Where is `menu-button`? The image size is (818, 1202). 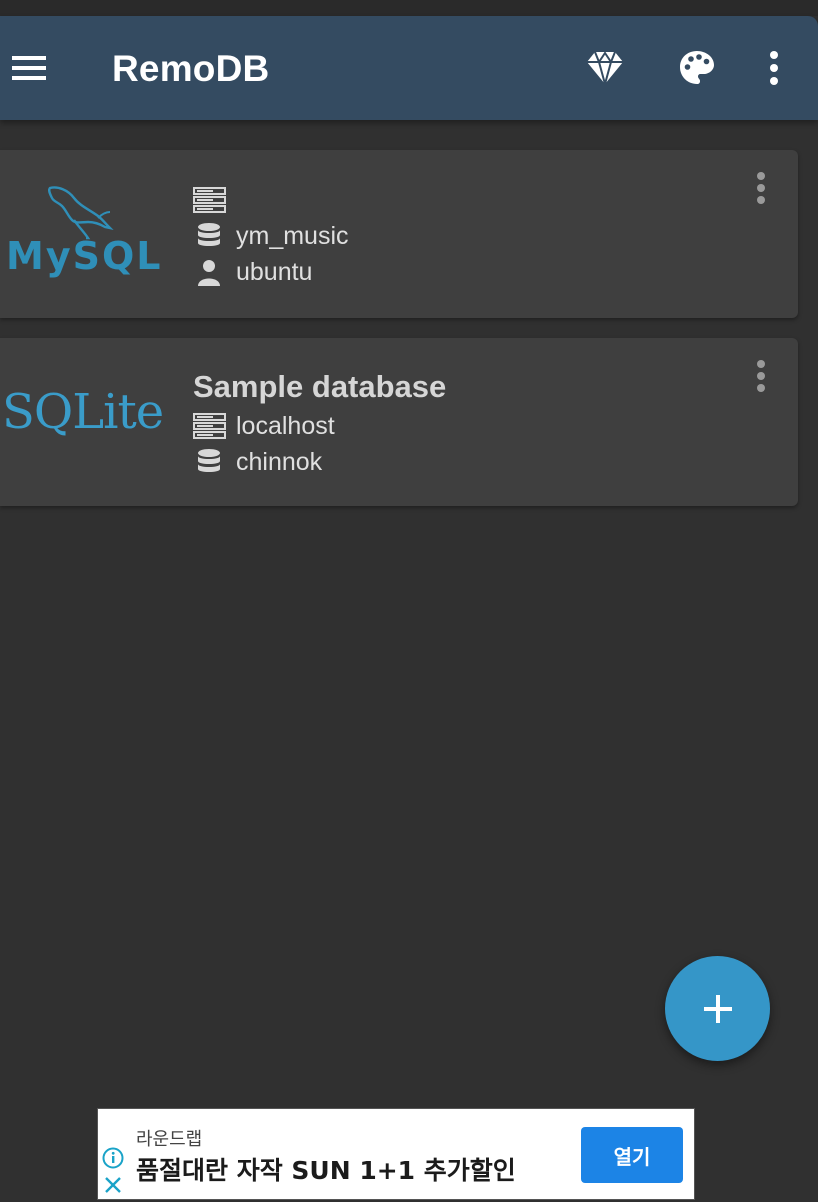 menu-button is located at coordinates (29, 68).